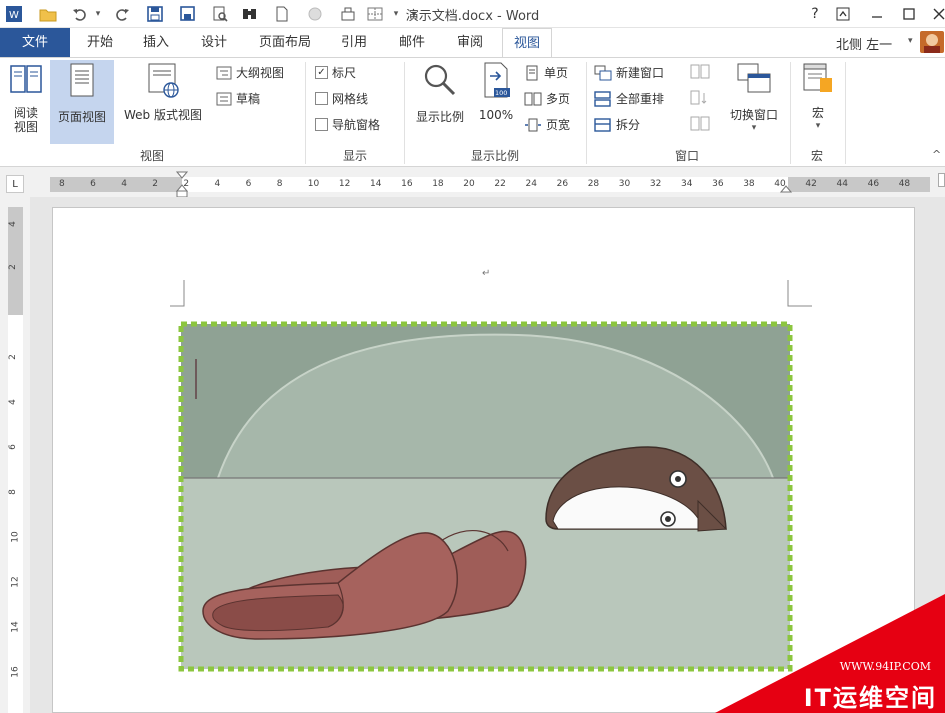 Image resolution: width=945 pixels, height=713 pixels. Describe the element at coordinates (910, 41) in the screenshot. I see `user-dropdown-icon: ▾` at that location.